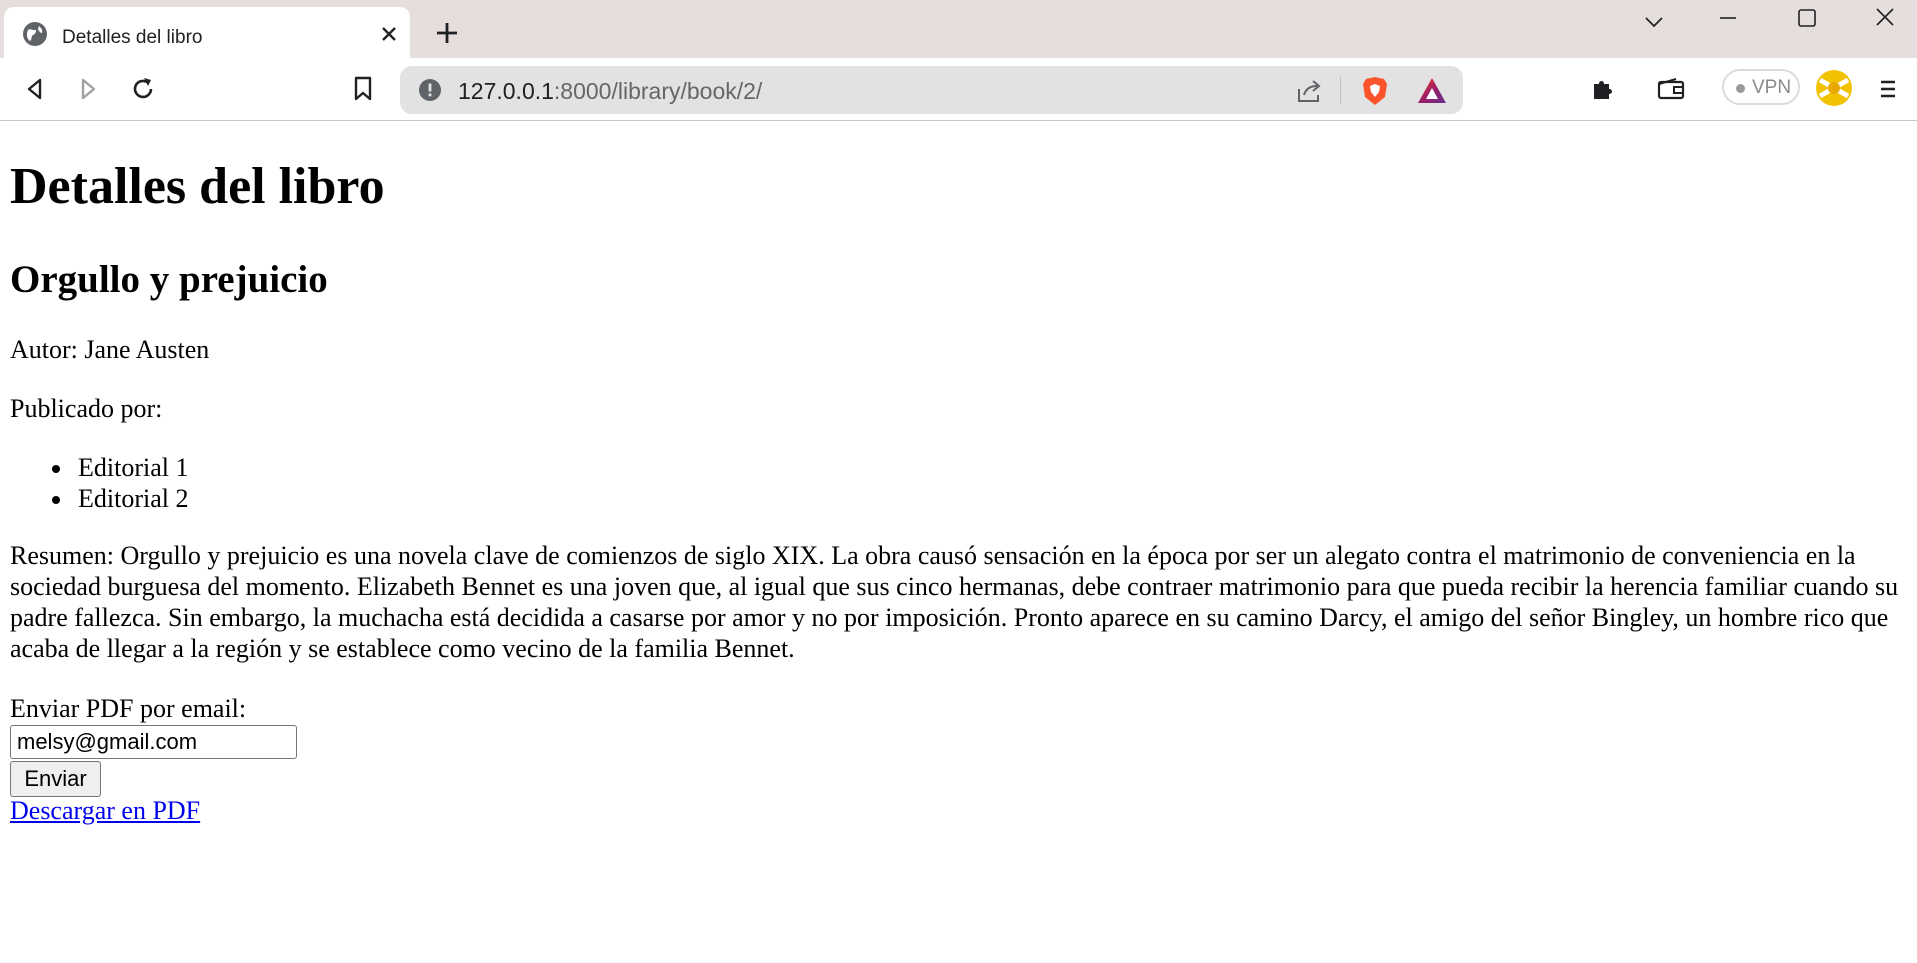 The height and width of the screenshot is (963, 1917). Describe the element at coordinates (1728, 21) in the screenshot. I see `minimize-icon` at that location.